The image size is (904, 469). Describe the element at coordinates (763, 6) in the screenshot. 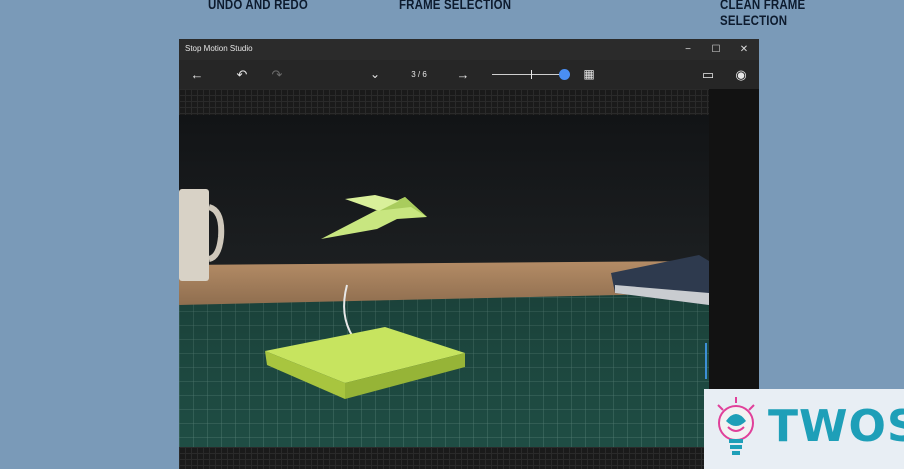

I see `clean-frame-callout-line1: CLEAN FRAME` at that location.